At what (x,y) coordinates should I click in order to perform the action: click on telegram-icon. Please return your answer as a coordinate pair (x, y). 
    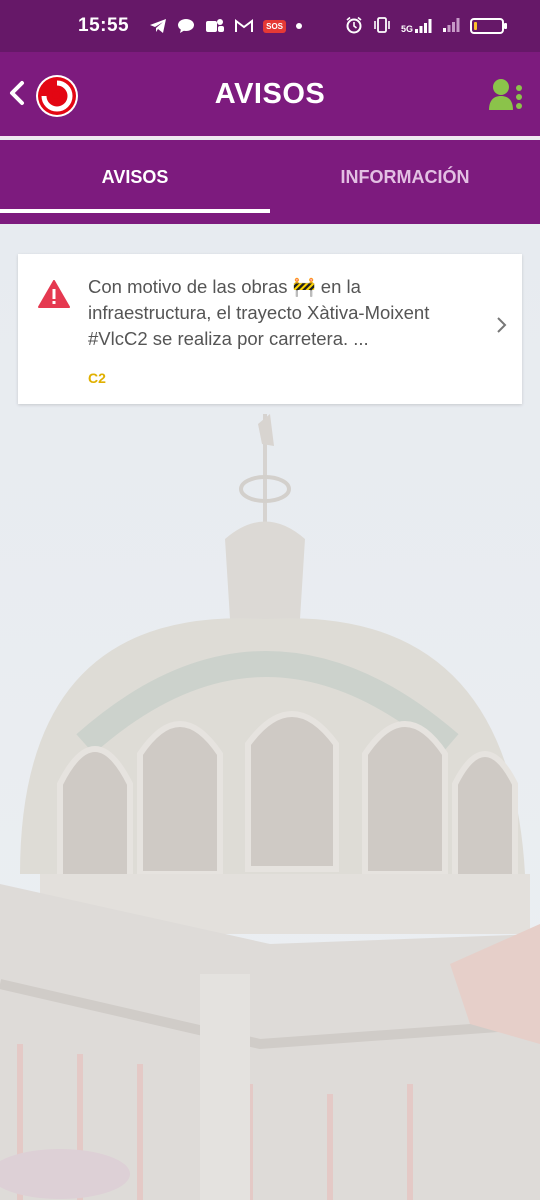
    Looking at the image, I should click on (158, 26).